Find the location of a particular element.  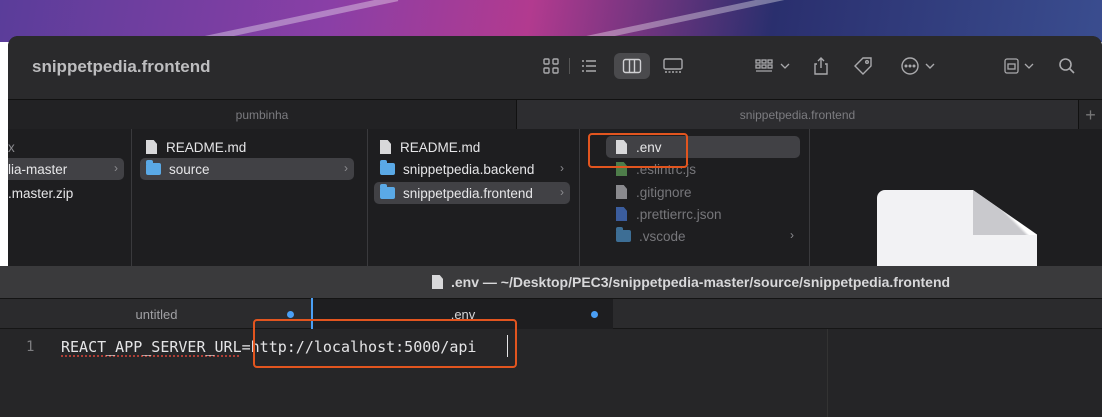

list-view-icon is located at coordinates (589, 66).